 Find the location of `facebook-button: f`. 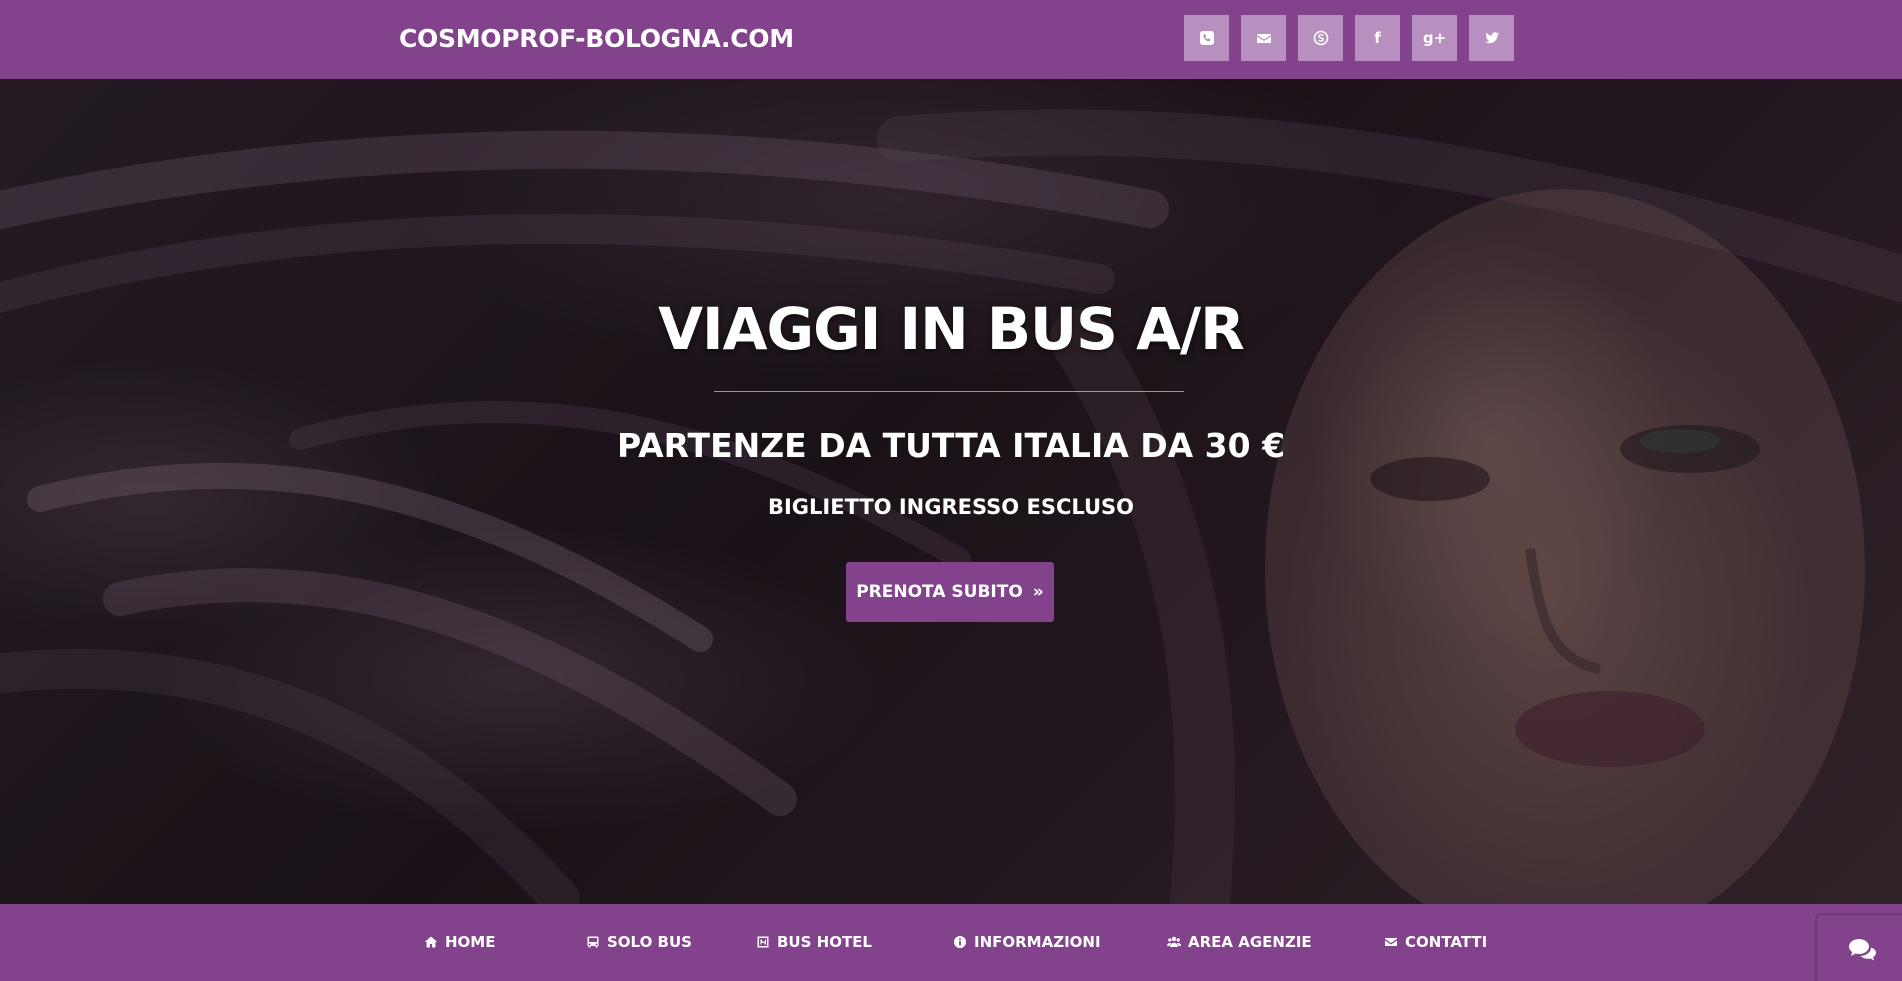

facebook-button: f is located at coordinates (1377, 38).